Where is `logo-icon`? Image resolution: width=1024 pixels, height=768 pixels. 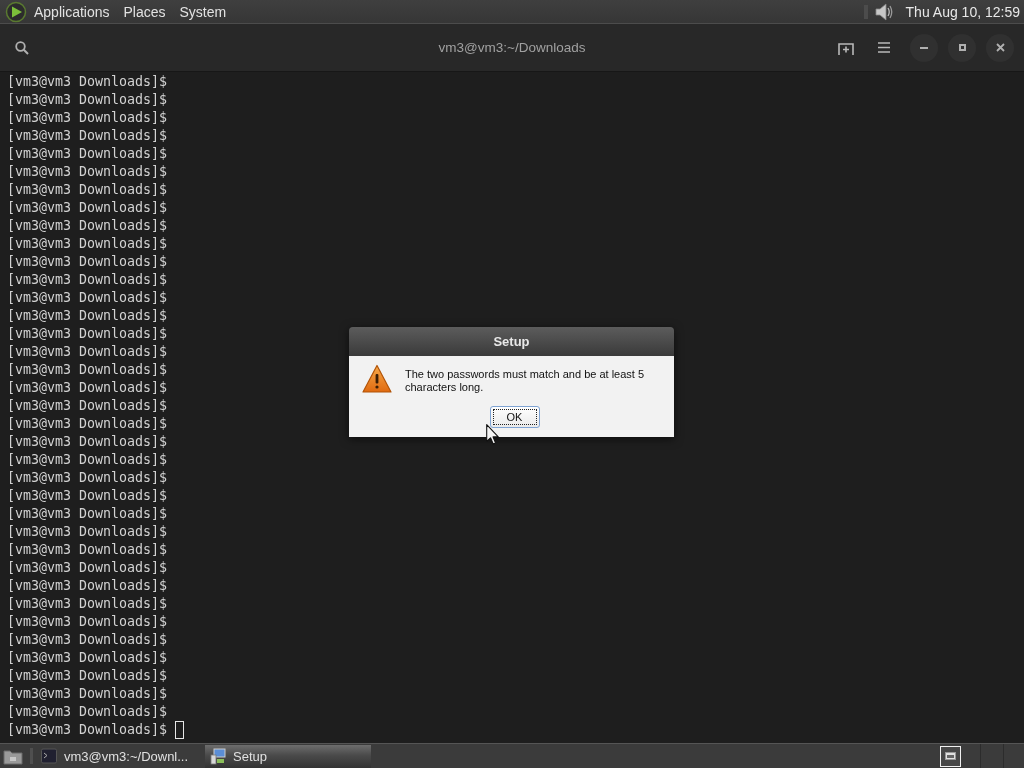
logo-icon is located at coordinates (16, 11).